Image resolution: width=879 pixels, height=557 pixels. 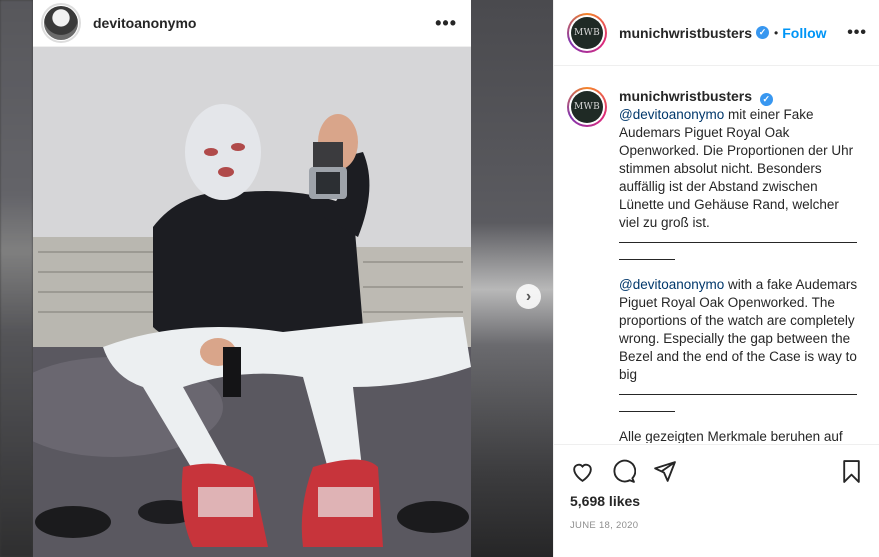 What do you see at coordinates (582, 471) in the screenshot?
I see `heart-icon` at bounding box center [582, 471].